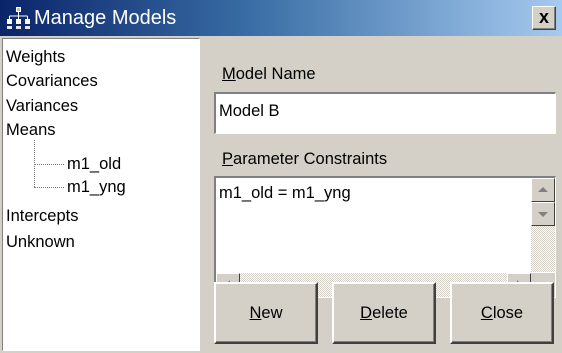 Image resolution: width=562 pixels, height=353 pixels. I want to click on tree-item-intercepts: Intercepts, so click(42, 216).